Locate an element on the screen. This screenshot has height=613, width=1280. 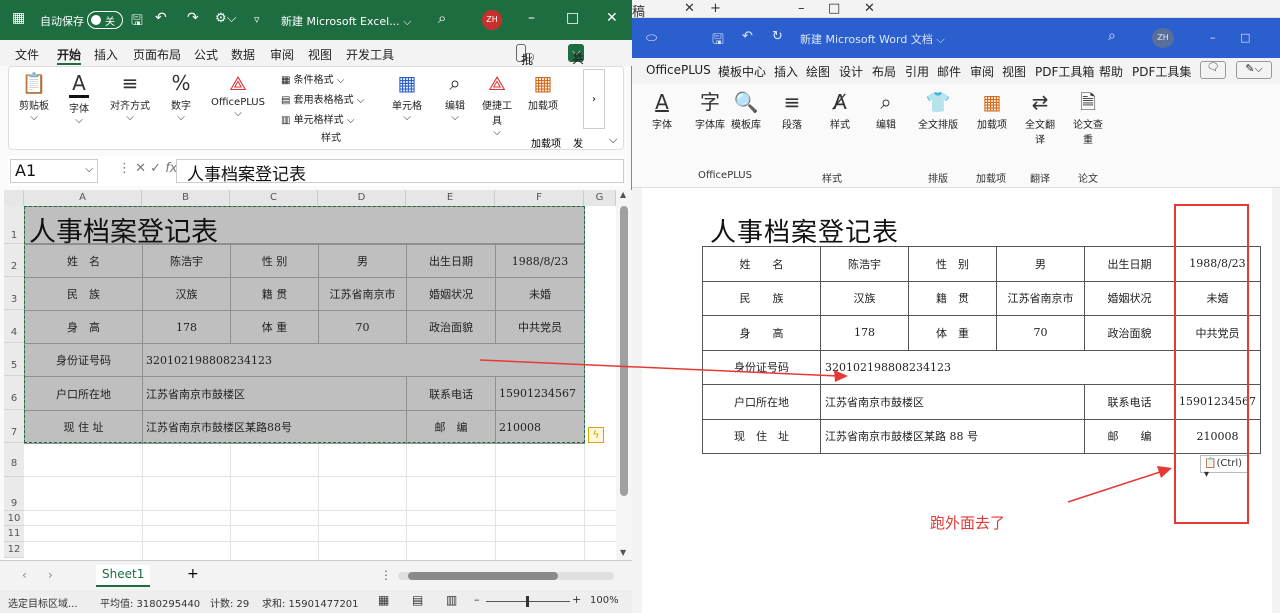
arrow-copy-head is located at coordinates (841, 376).